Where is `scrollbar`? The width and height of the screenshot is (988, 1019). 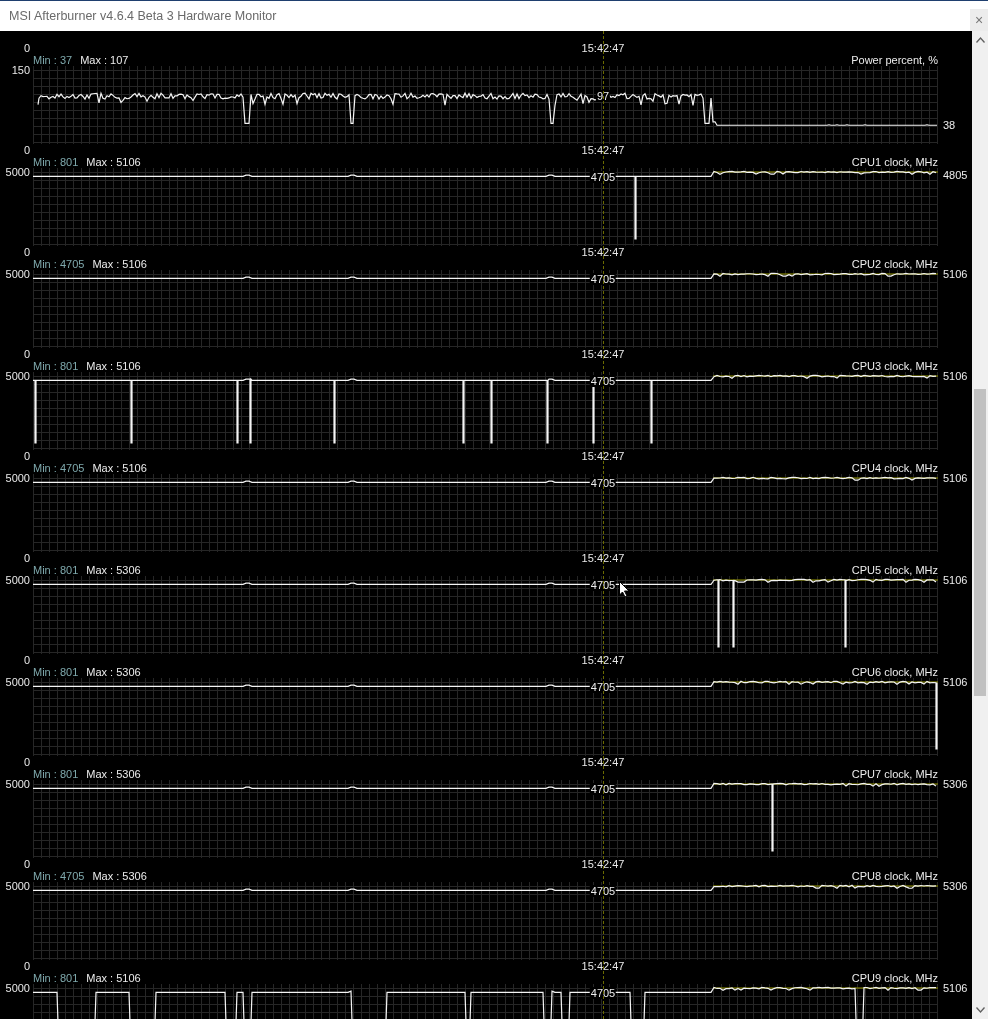 scrollbar is located at coordinates (980, 525).